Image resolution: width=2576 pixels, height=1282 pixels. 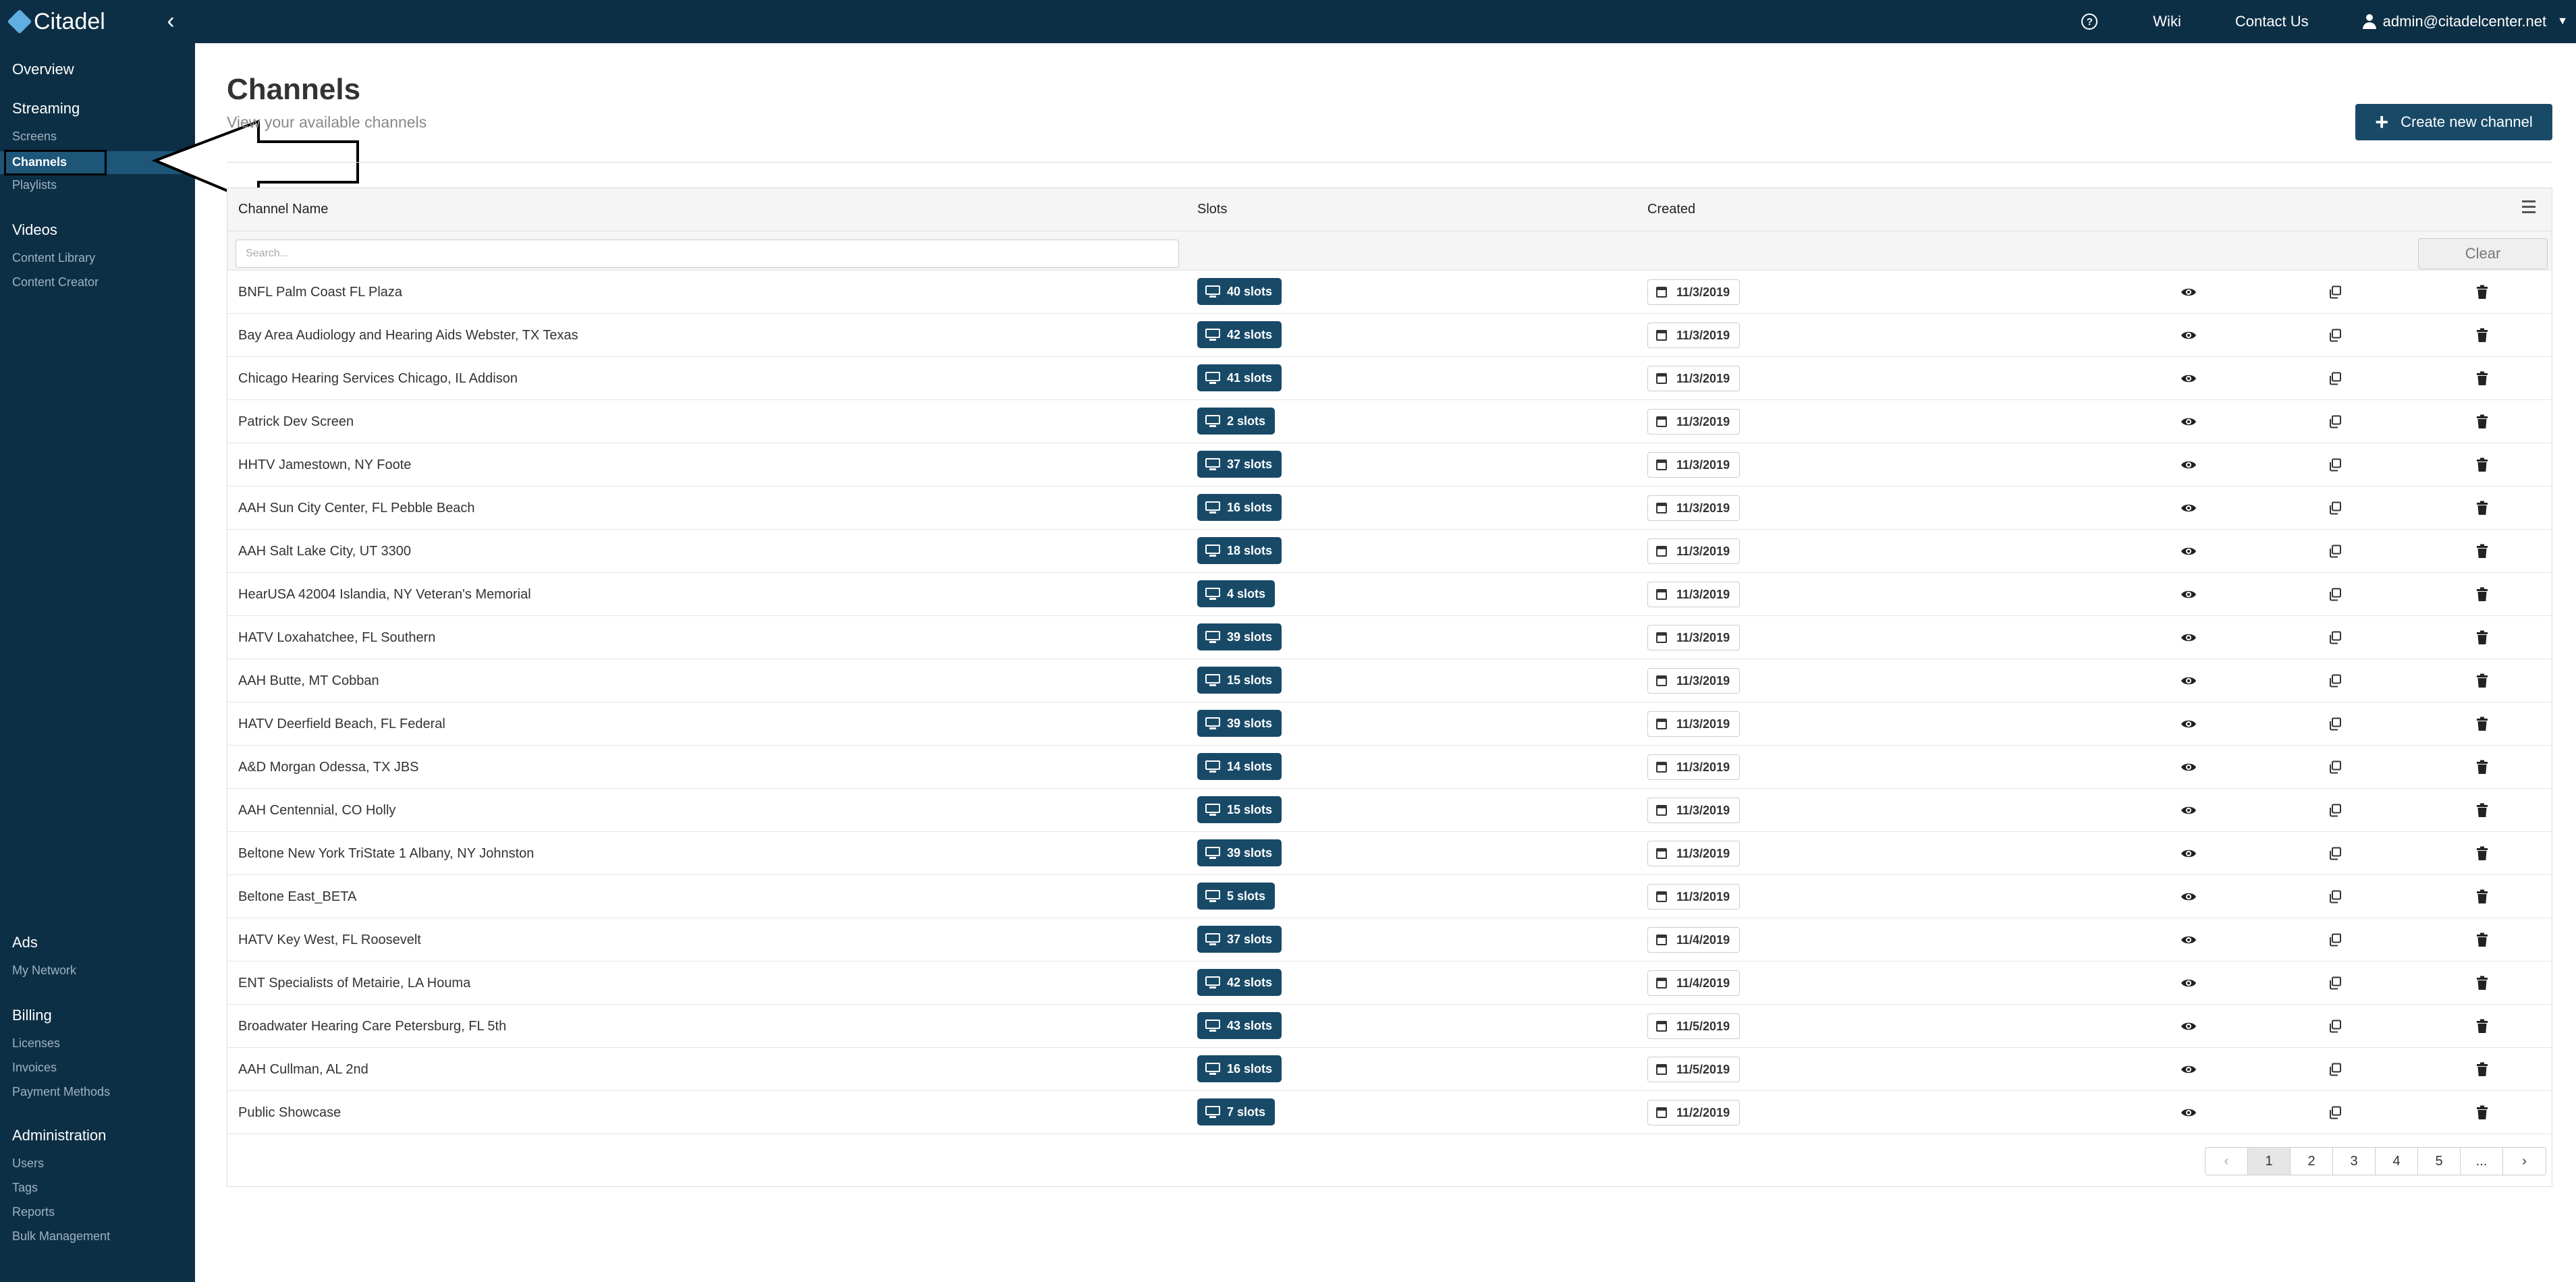 What do you see at coordinates (2439, 1161) in the screenshot?
I see `page-button: 5` at bounding box center [2439, 1161].